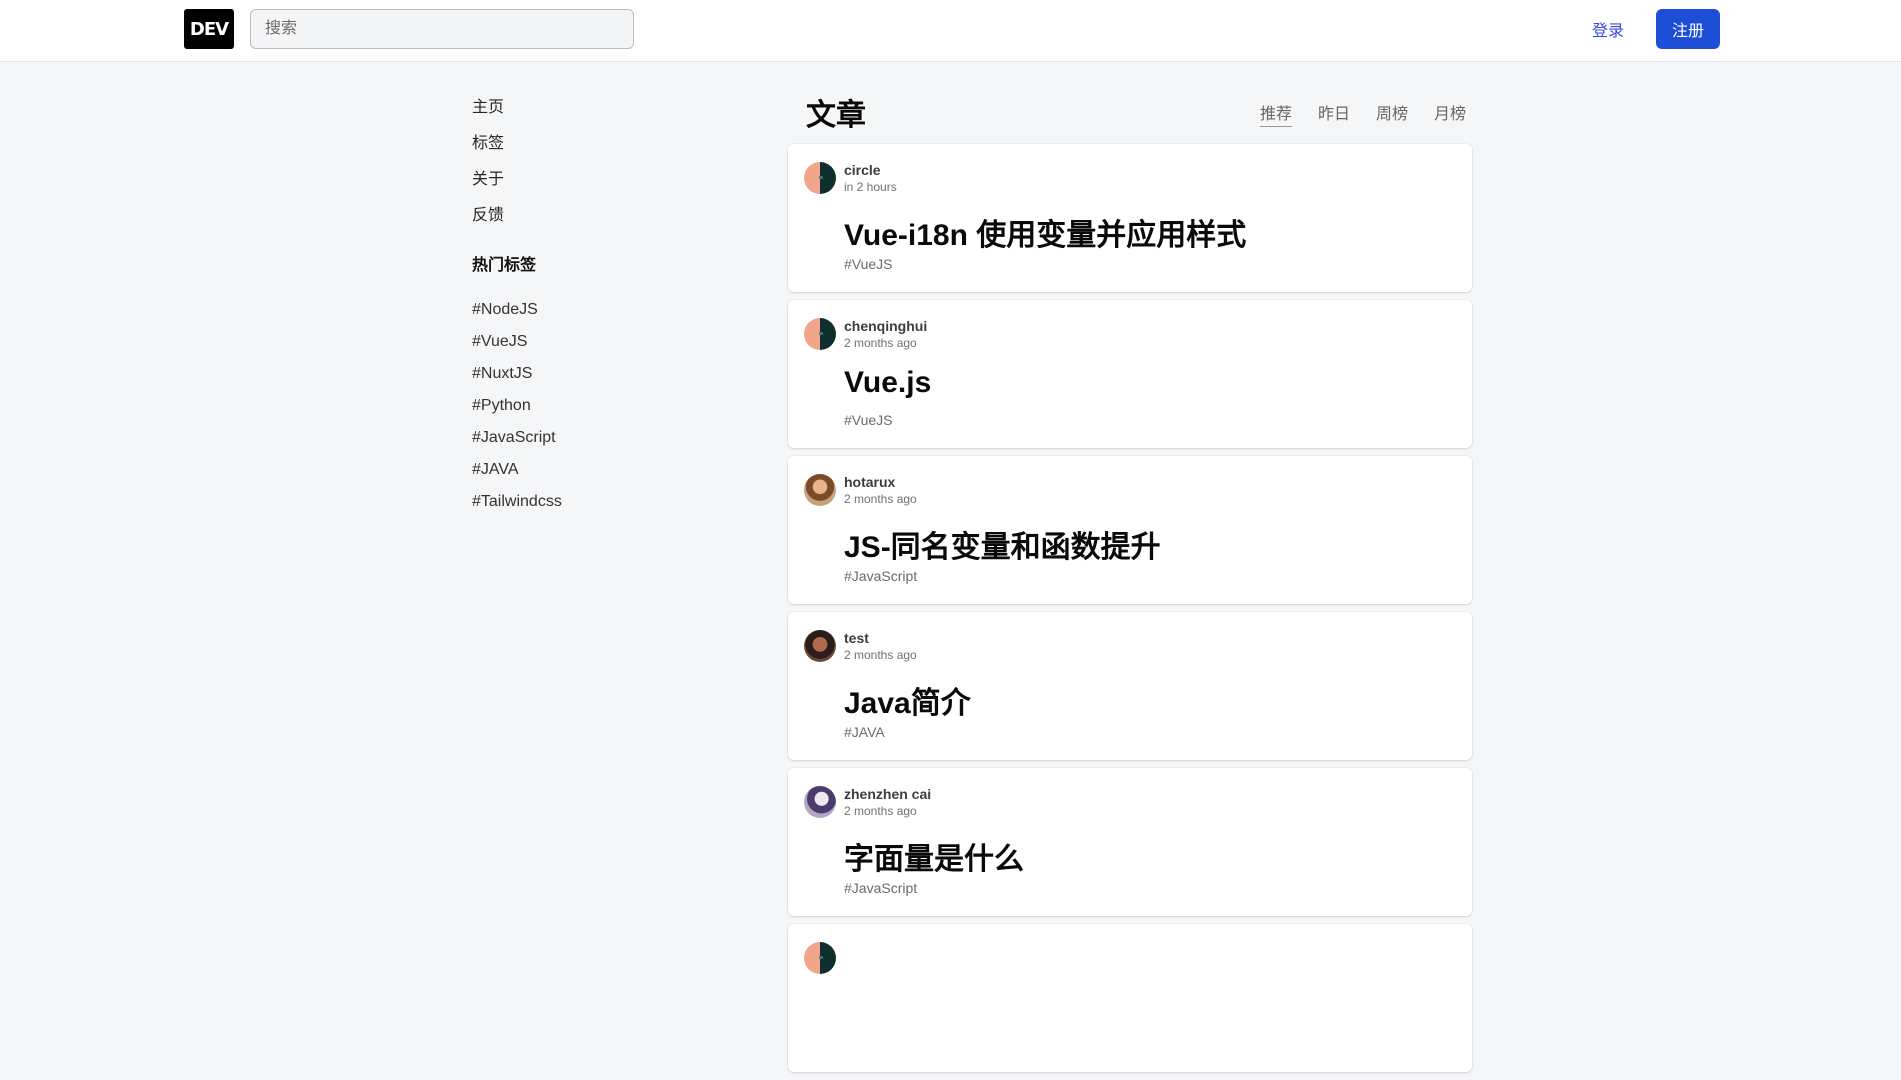 Image resolution: width=1901 pixels, height=1080 pixels. Describe the element at coordinates (572, 346) in the screenshot. I see `hot-tag-vuejs: #VueJS` at that location.